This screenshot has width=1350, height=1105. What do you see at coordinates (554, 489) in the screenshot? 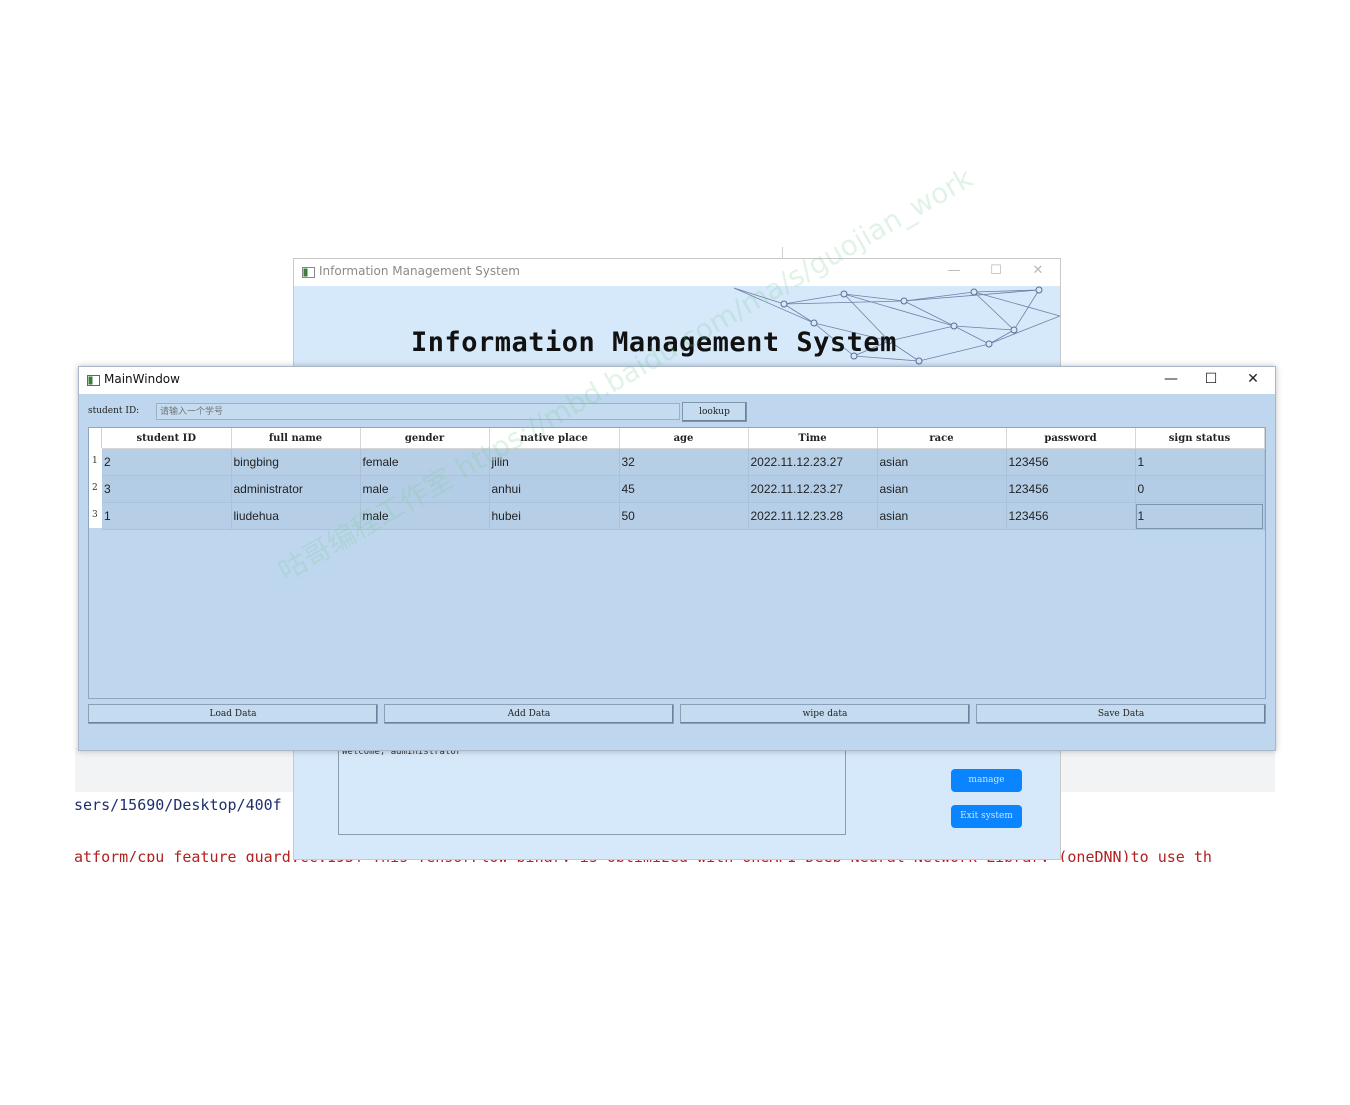
I see `table-cell: anhui` at bounding box center [554, 489].